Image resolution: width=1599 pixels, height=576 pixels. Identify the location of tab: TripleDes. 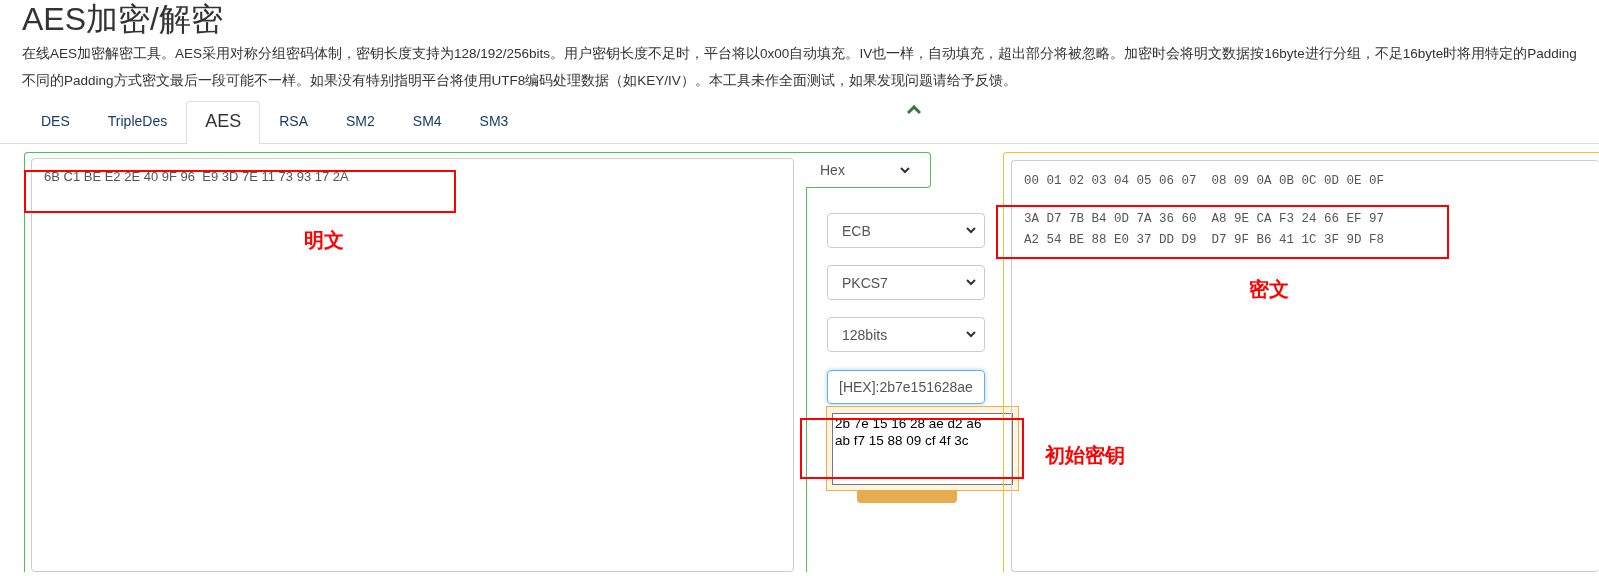
(137, 122).